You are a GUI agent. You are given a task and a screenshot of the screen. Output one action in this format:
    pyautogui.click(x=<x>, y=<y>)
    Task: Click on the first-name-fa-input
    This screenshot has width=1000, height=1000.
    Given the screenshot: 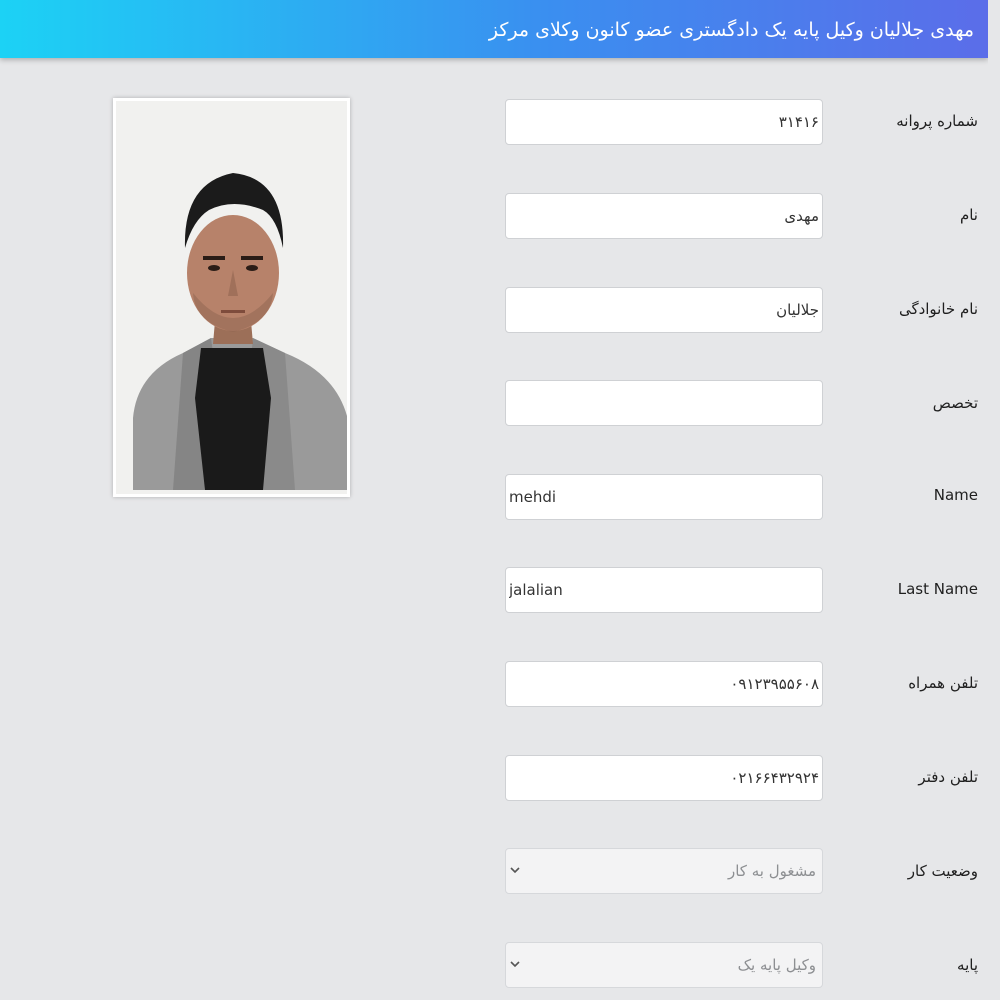 What is the action you would take?
    pyautogui.click(x=664, y=216)
    